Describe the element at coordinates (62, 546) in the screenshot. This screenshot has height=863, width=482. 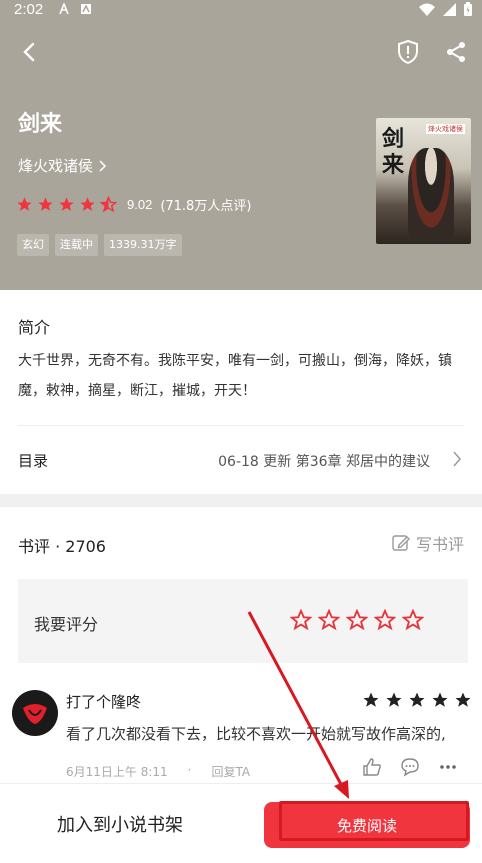
I see `reviews-title: 书评 · 2706` at that location.